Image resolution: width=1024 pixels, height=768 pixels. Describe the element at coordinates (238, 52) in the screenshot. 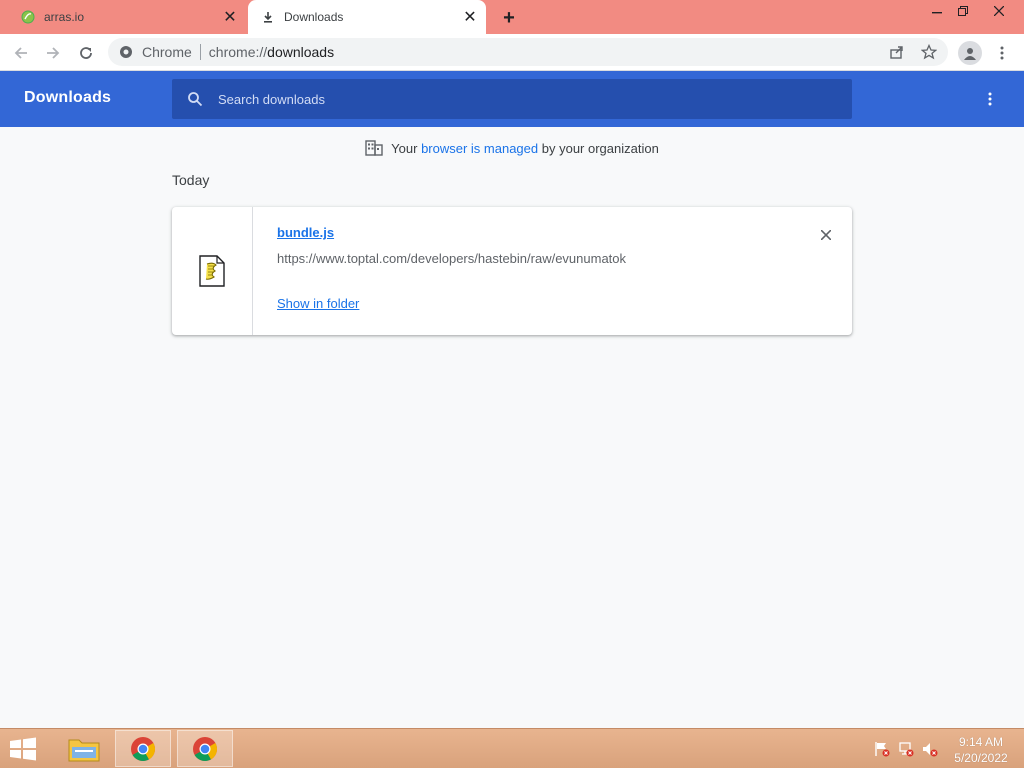

I see `url-scheme: chrome://` at that location.